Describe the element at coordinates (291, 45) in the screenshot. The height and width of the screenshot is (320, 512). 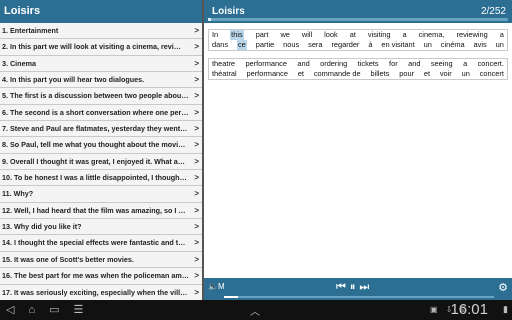
I see `word: nous` at that location.